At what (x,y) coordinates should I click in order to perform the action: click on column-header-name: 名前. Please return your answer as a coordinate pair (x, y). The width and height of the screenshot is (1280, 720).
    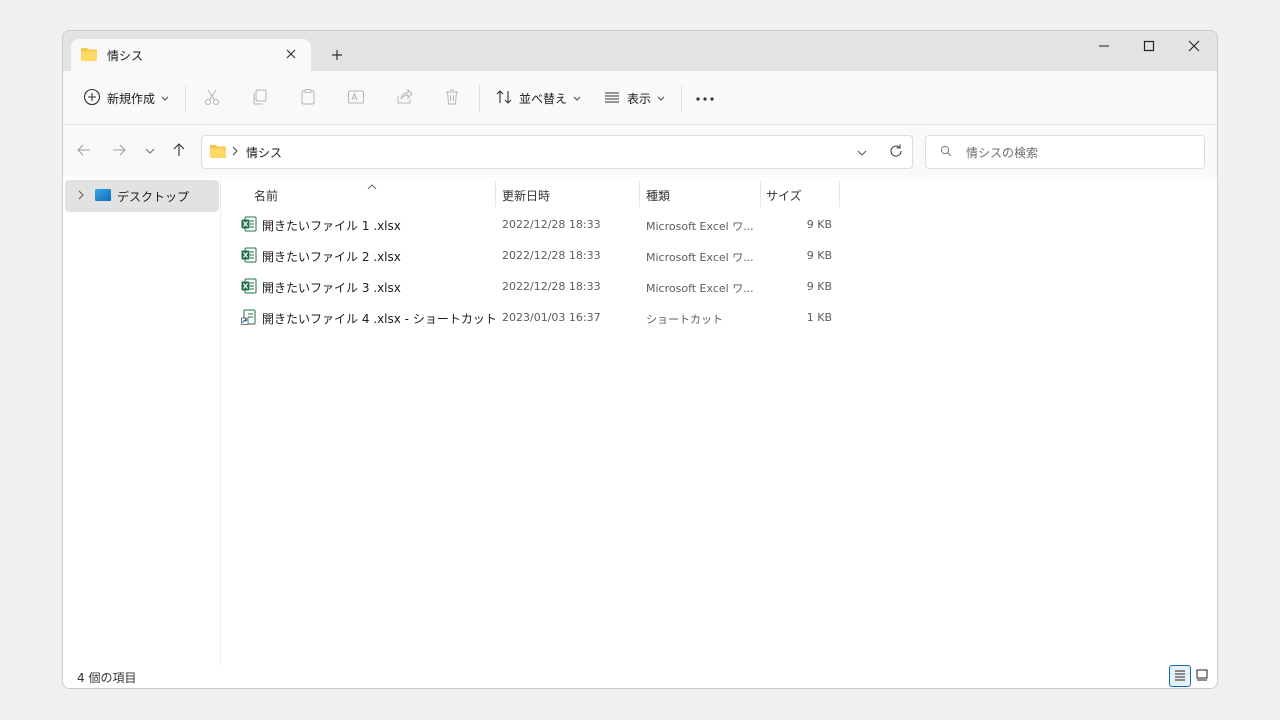
    Looking at the image, I should click on (266, 195).